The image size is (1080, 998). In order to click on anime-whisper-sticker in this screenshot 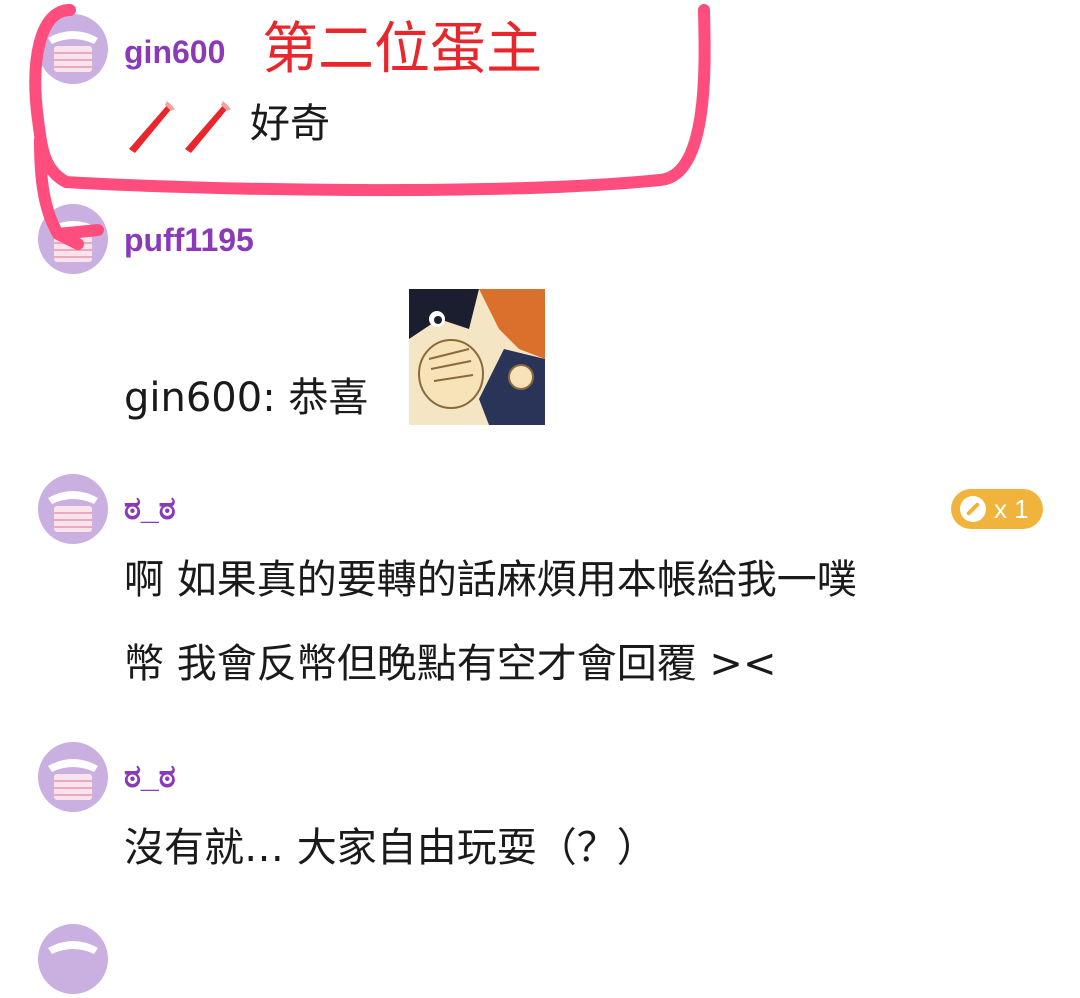, I will do `click(477, 357)`.